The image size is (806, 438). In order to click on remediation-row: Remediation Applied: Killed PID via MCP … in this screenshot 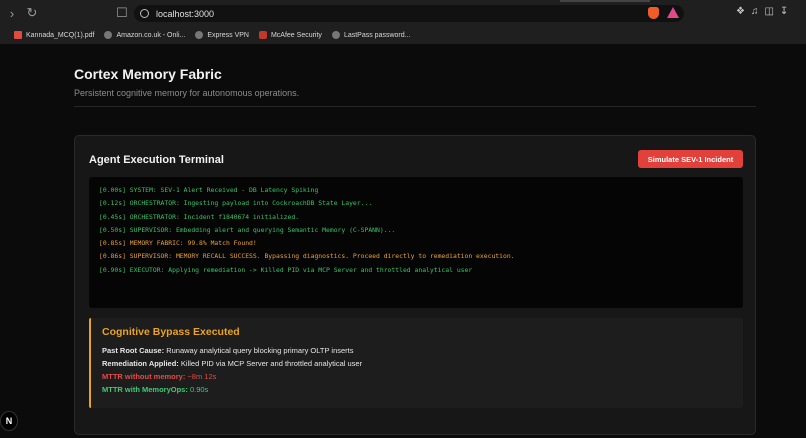, I will do `click(417, 363)`.